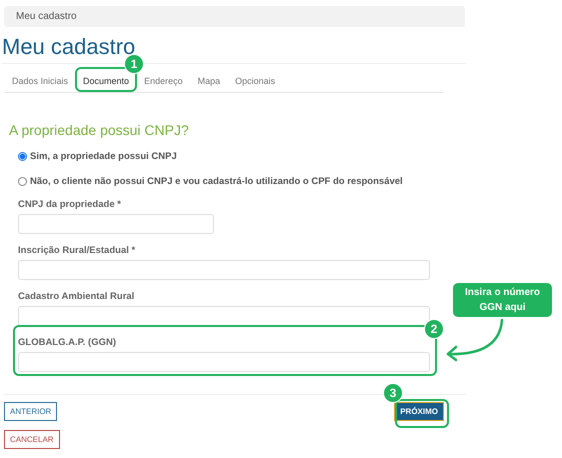 The image size is (562, 458). Describe the element at coordinates (434, 329) in the screenshot. I see `step-badge: 2` at that location.